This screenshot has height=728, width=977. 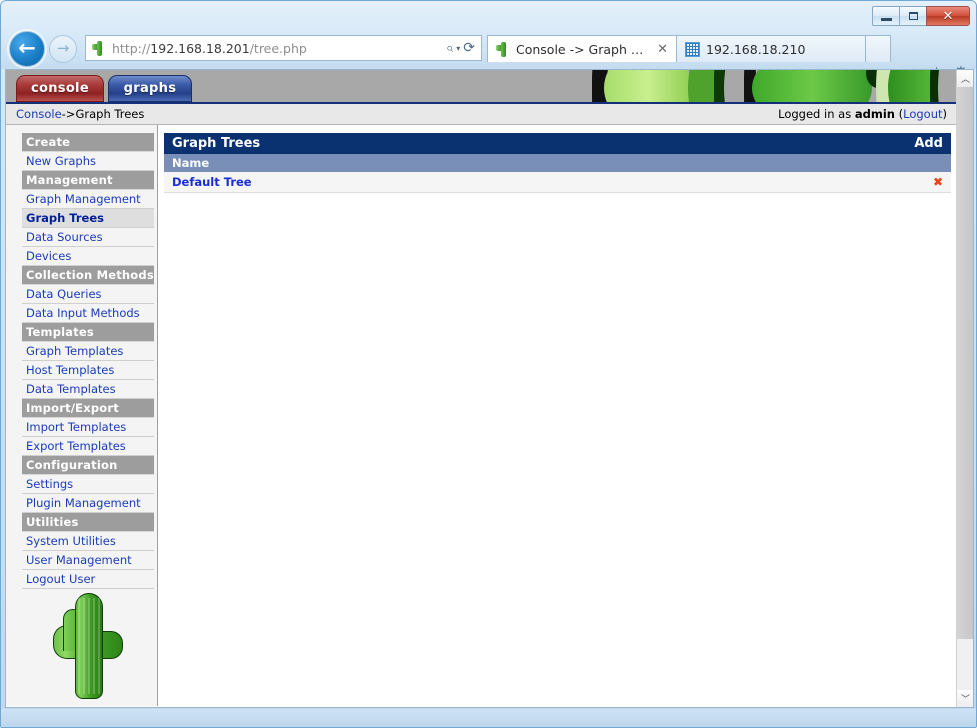 I want to click on tab-close-icon: ✕, so click(x=662, y=49).